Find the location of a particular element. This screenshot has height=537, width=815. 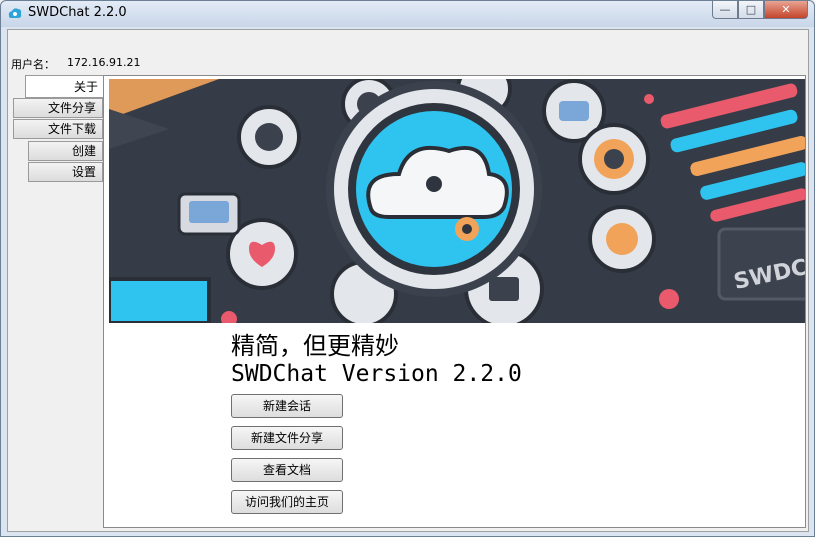

maximize-icon: □ is located at coordinates (751, 9).